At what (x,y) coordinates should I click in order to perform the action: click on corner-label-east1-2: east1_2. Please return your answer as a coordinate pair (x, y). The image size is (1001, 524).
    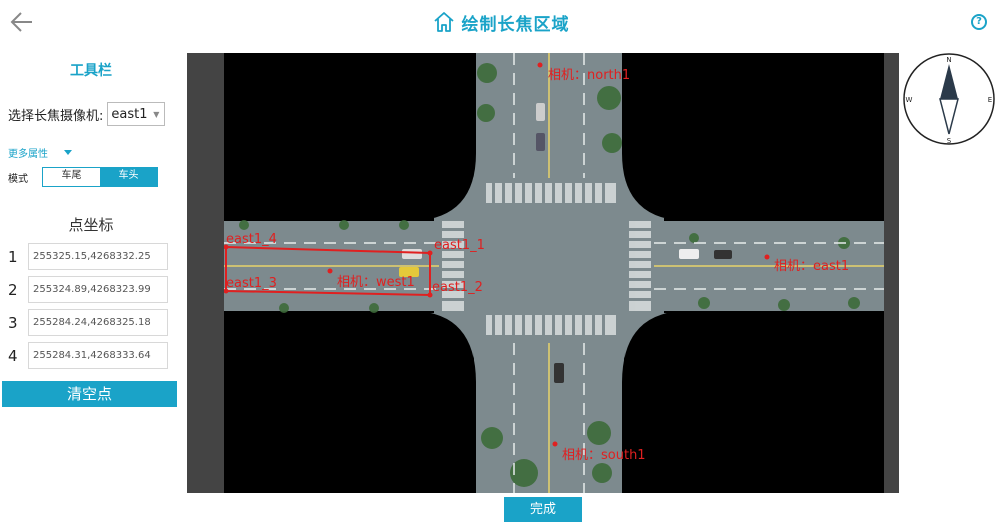
    Looking at the image, I should click on (457, 287).